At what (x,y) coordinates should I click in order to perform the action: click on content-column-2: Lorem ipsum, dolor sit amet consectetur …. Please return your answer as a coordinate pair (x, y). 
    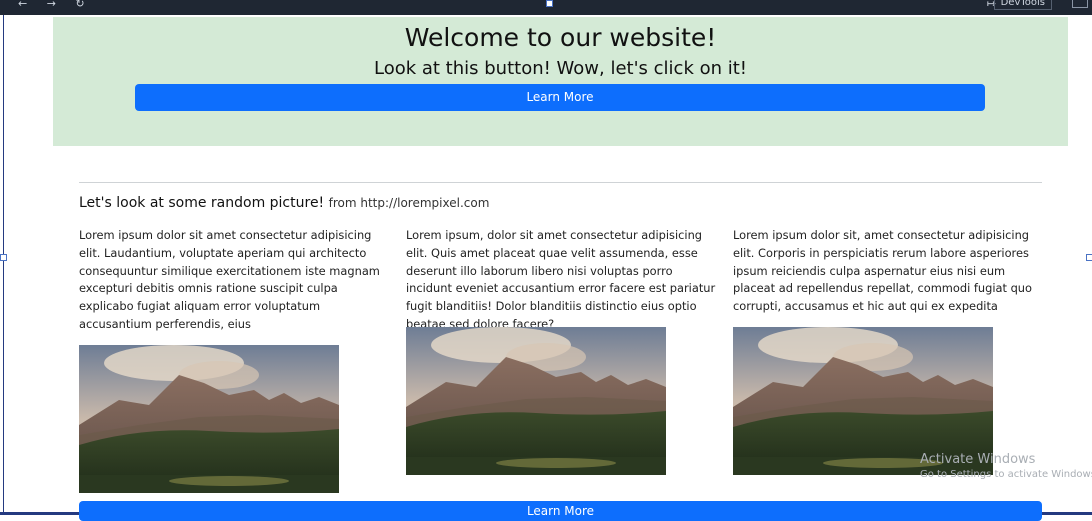
    Looking at the image, I should click on (561, 280).